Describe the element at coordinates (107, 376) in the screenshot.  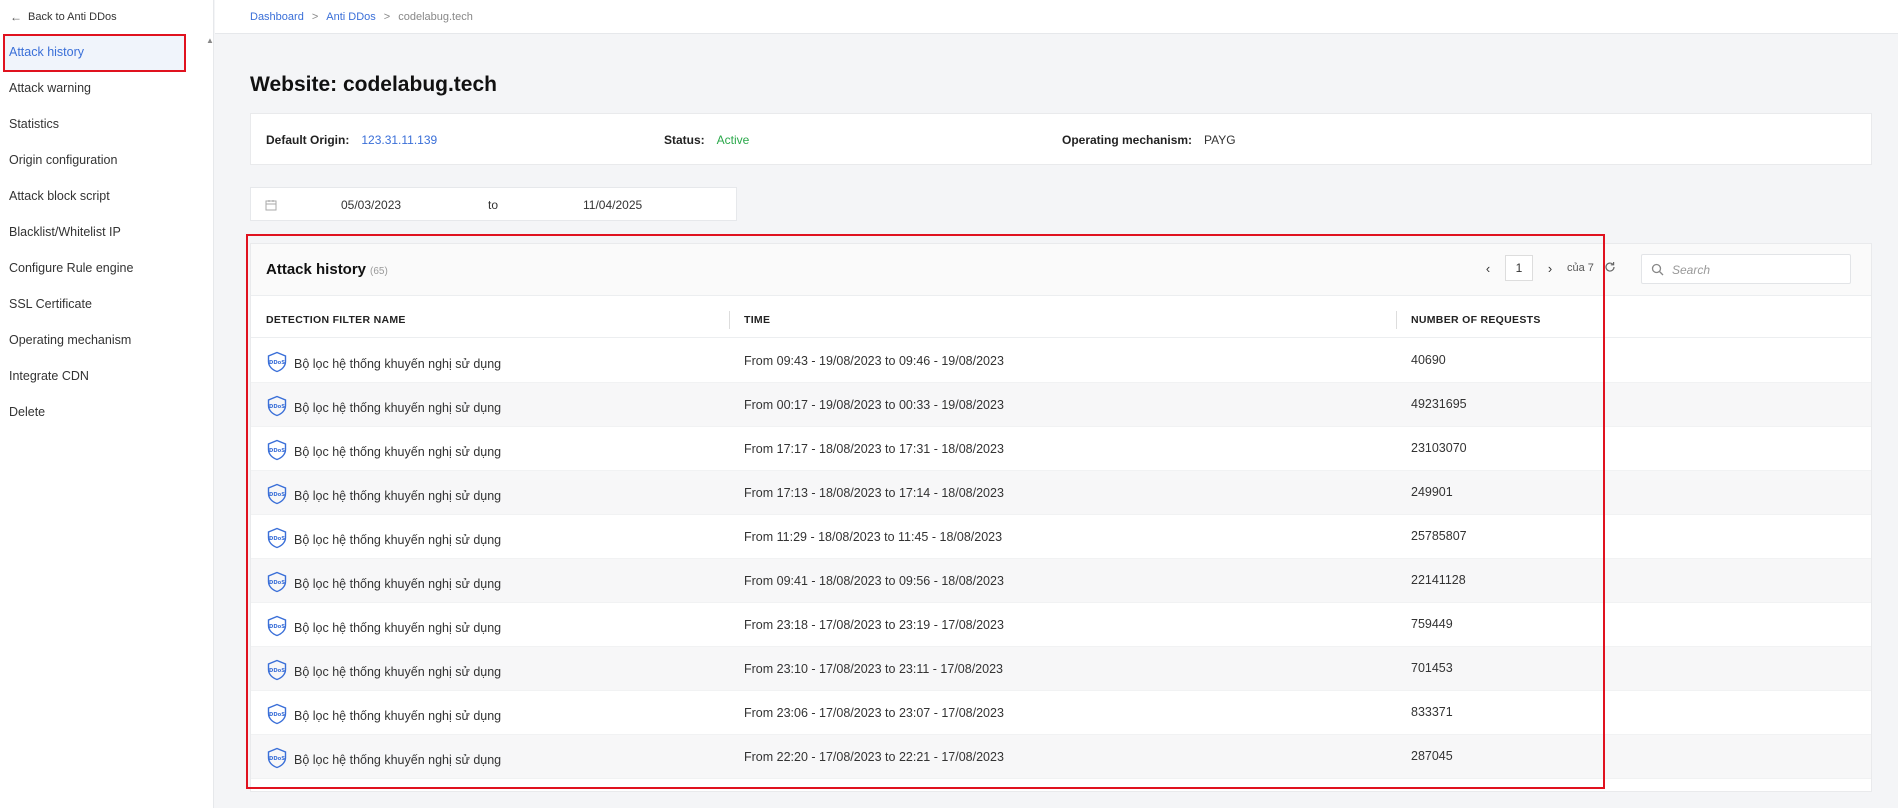
I see `sidebar-item-integrate-cdn: Integrate CDN` at that location.